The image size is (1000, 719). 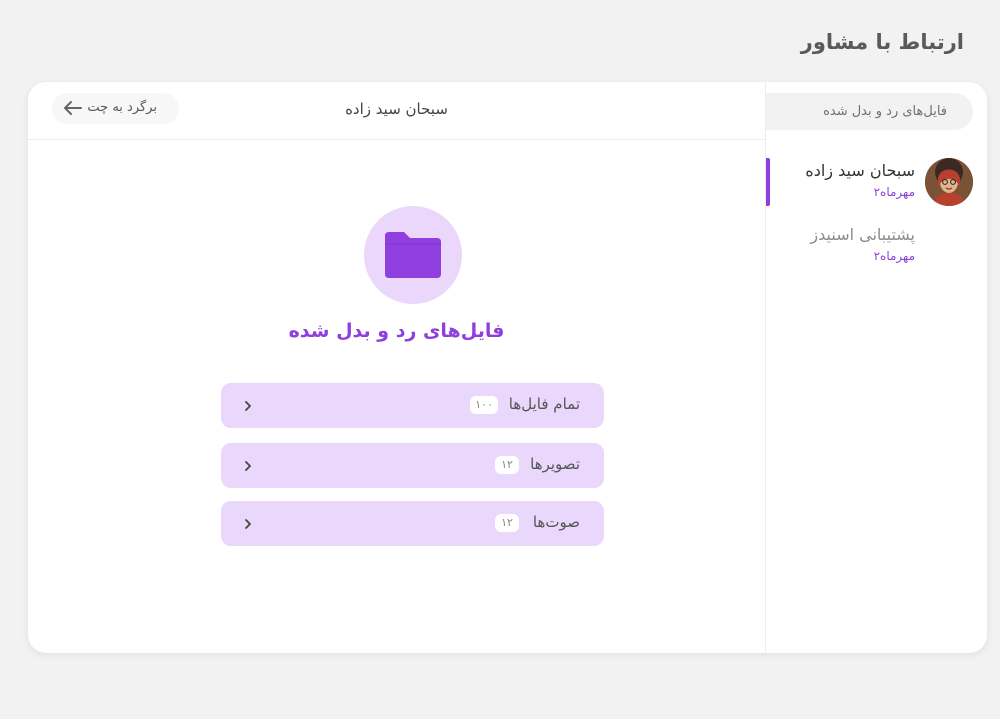 I want to click on category-label: تصویرها, so click(x=555, y=464).